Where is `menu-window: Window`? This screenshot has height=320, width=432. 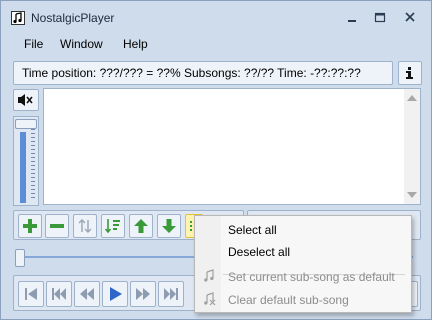 menu-window: Window is located at coordinates (81, 44).